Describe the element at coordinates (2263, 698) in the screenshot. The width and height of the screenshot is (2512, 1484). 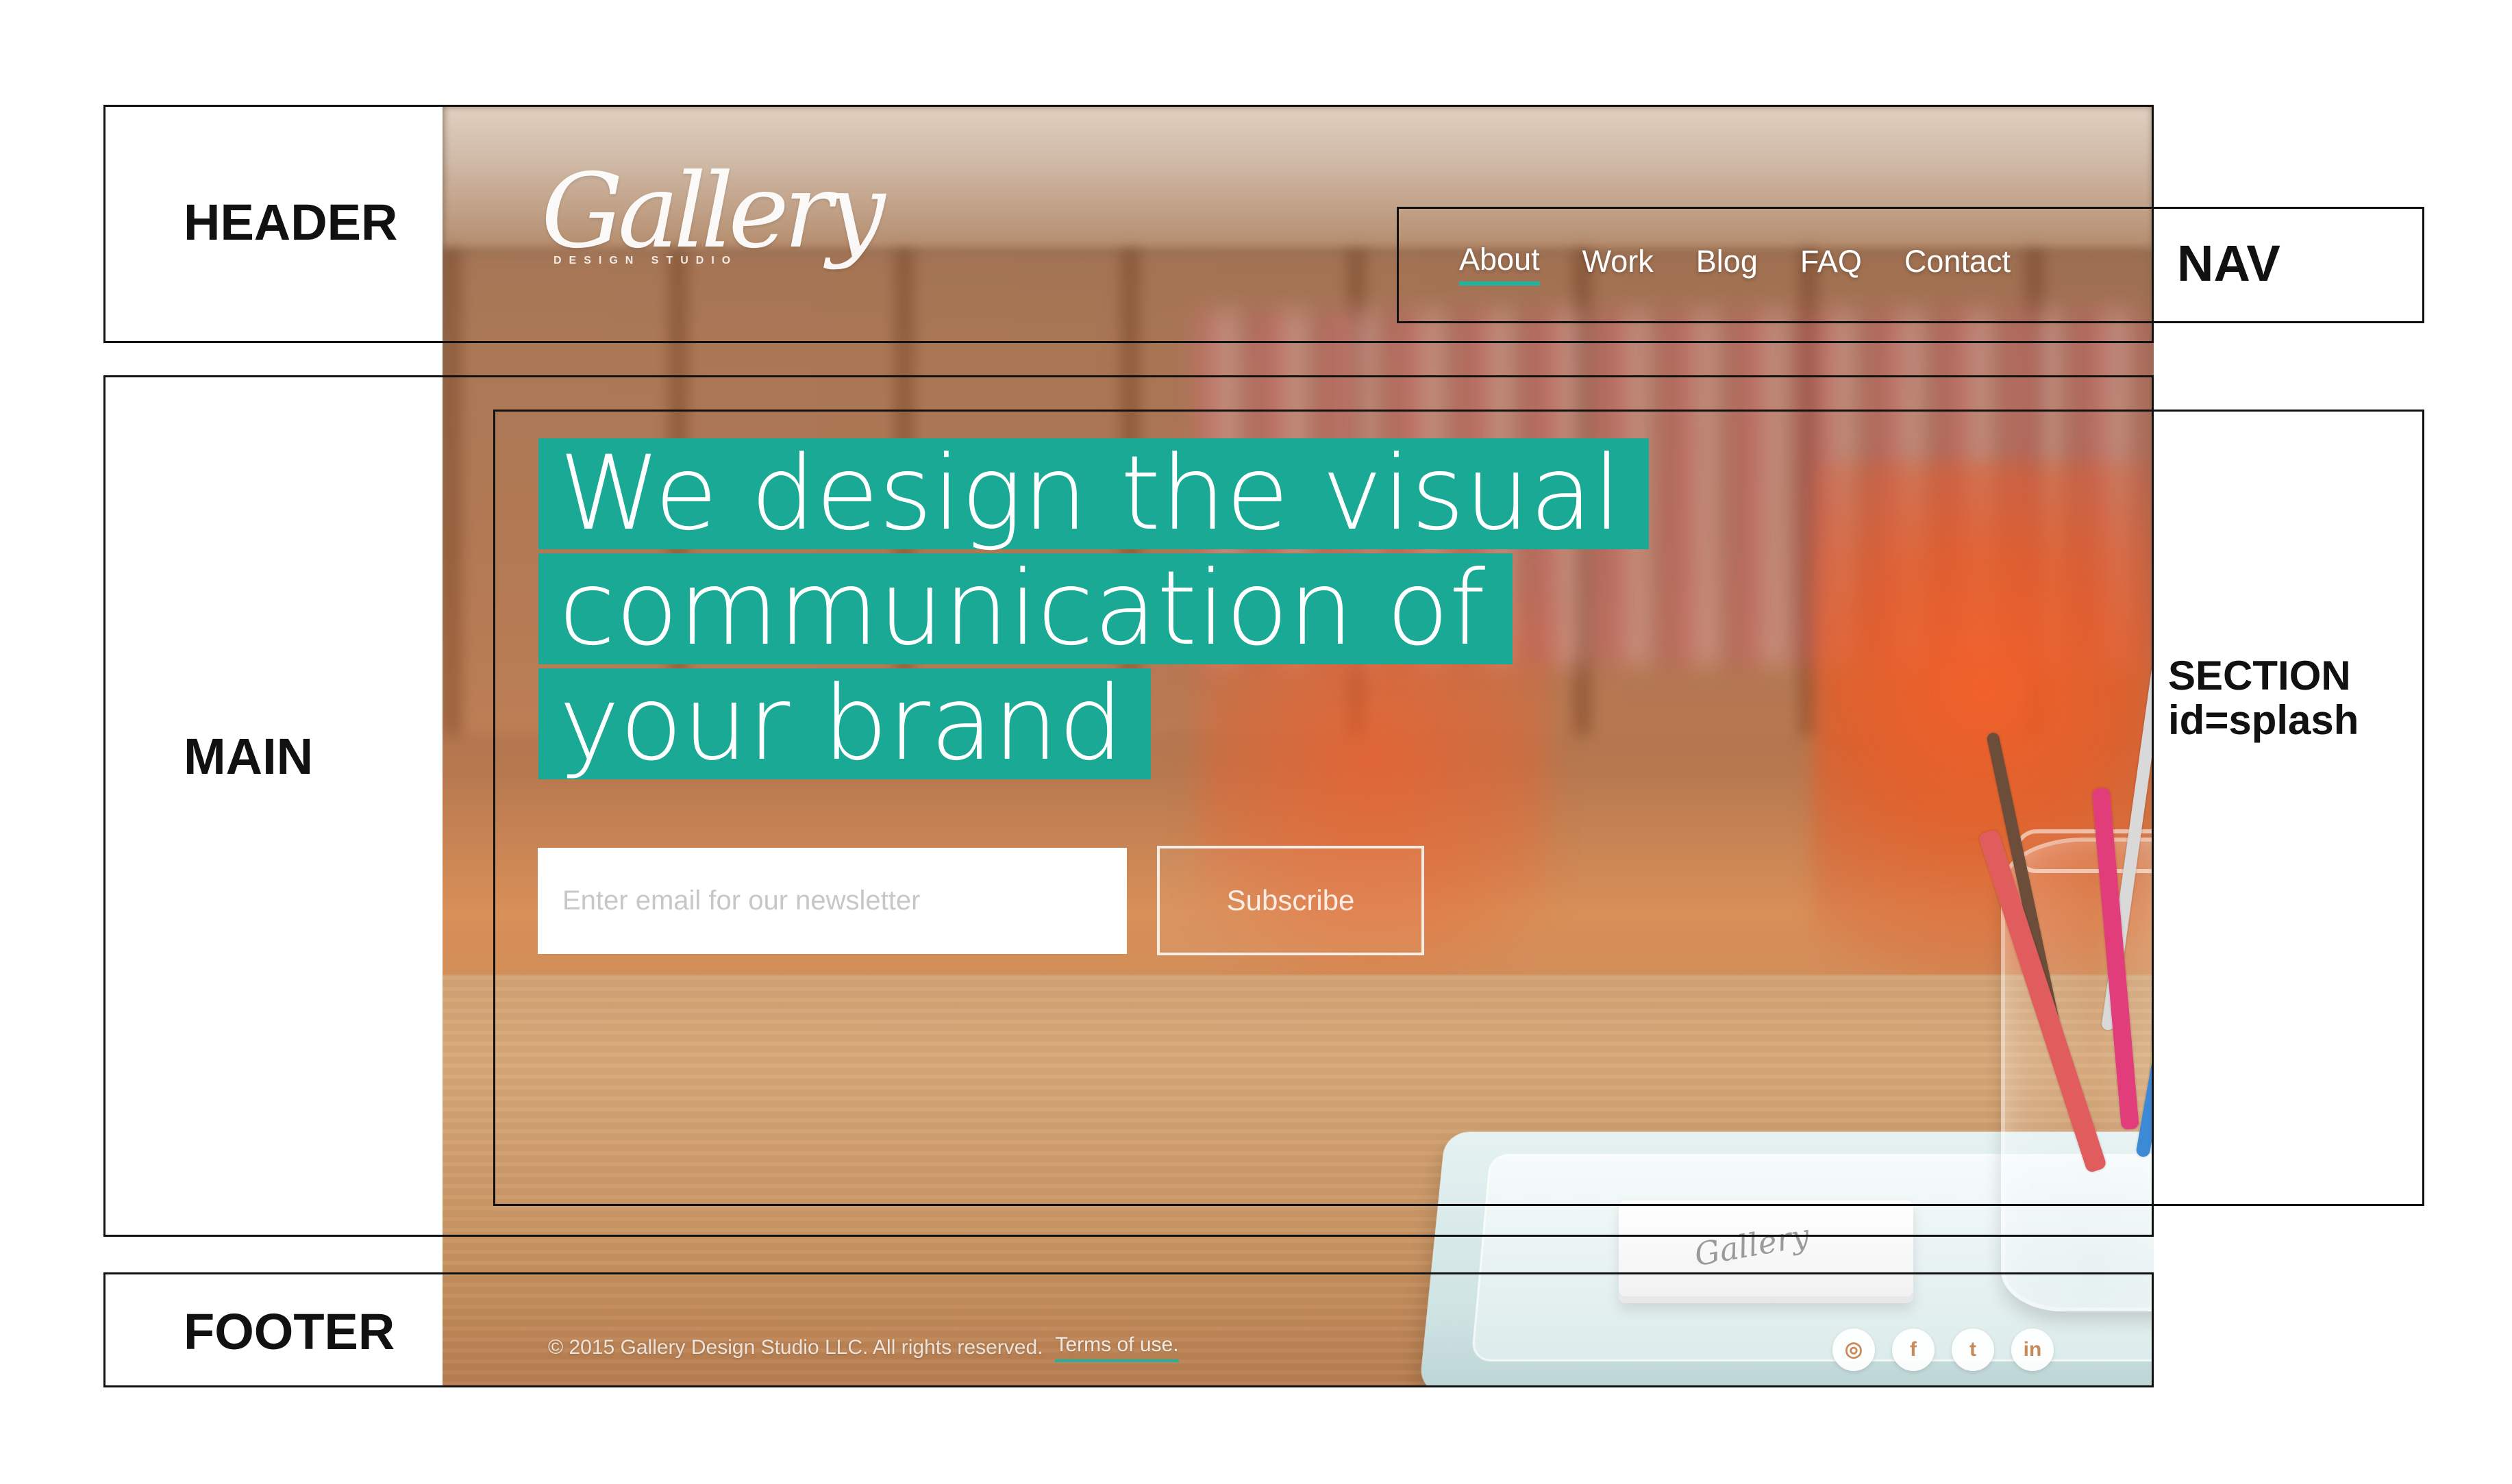
I see `section-label: SECTION id=splash` at that location.